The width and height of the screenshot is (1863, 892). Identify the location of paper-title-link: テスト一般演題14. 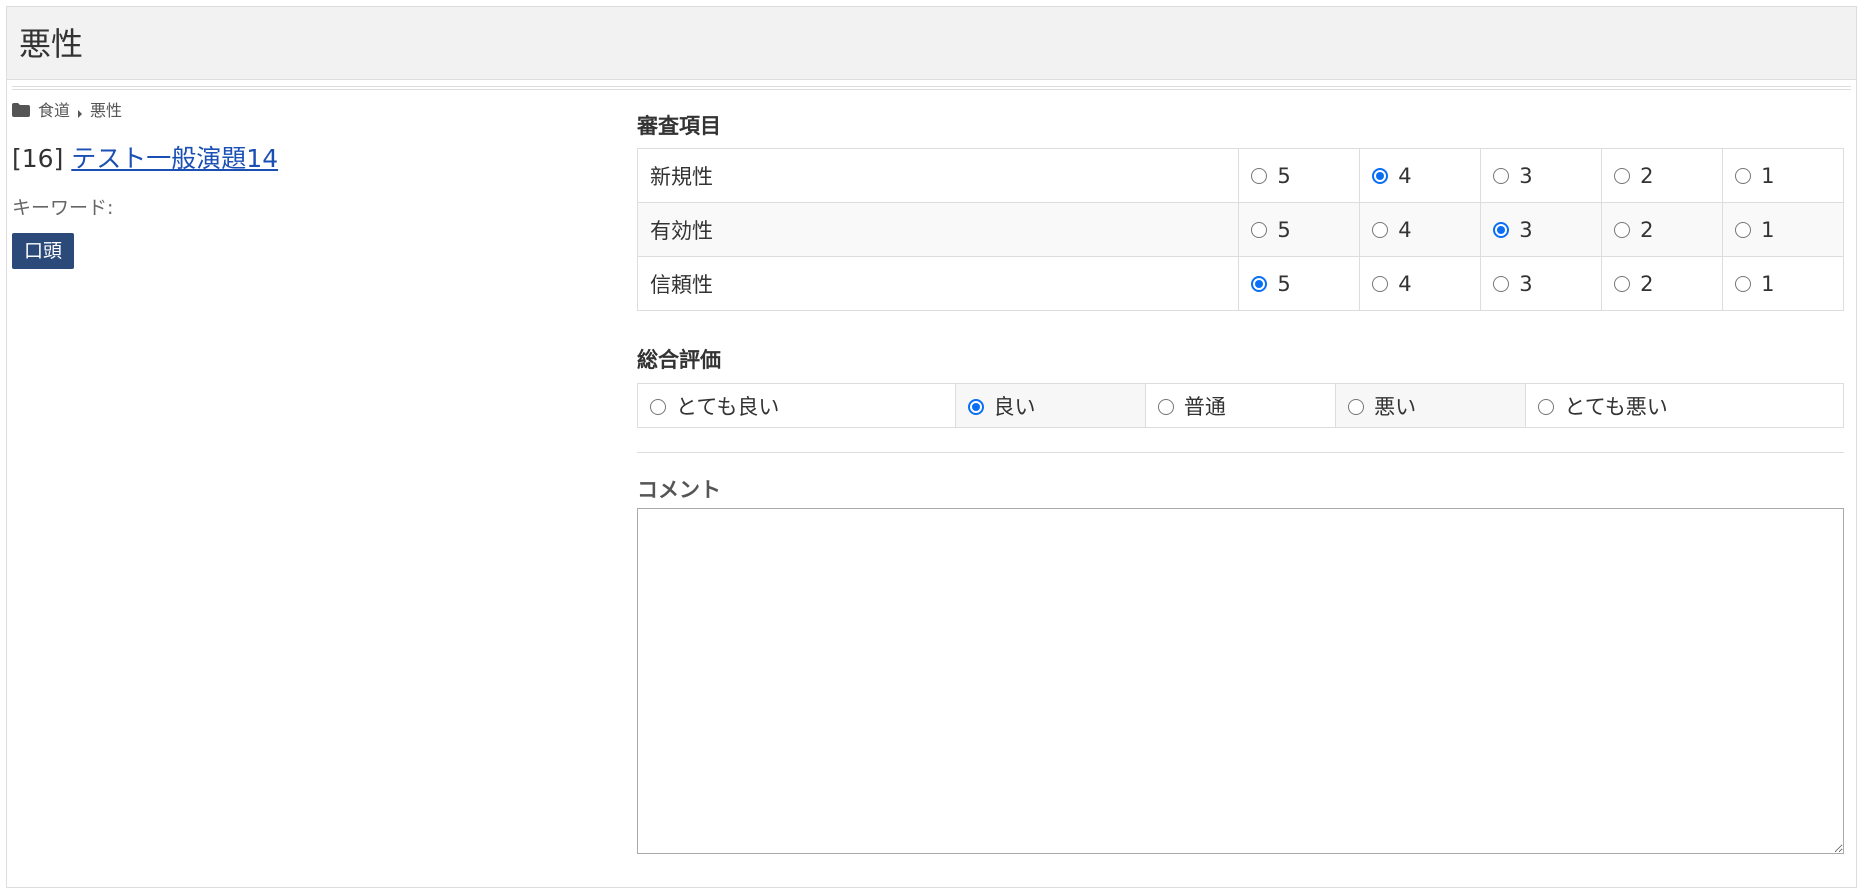
(174, 158).